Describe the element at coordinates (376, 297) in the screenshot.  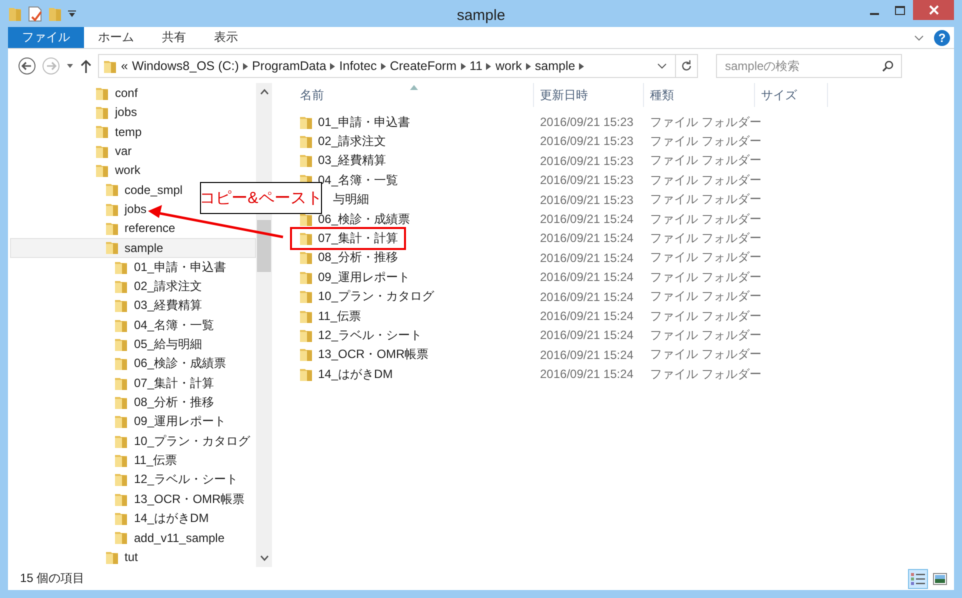
I see `file-name: 10_プラン・カタログ` at that location.